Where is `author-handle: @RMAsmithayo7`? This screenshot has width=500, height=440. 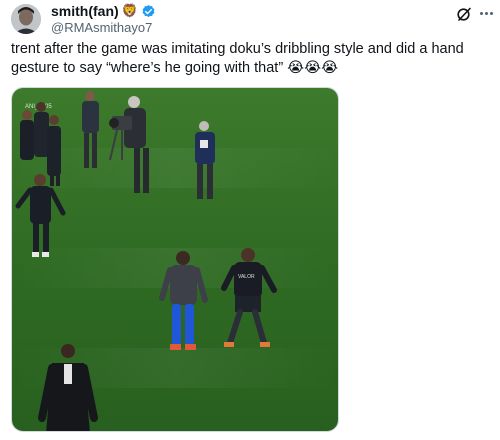
author-handle: @RMAsmithayo7 is located at coordinates (101, 27).